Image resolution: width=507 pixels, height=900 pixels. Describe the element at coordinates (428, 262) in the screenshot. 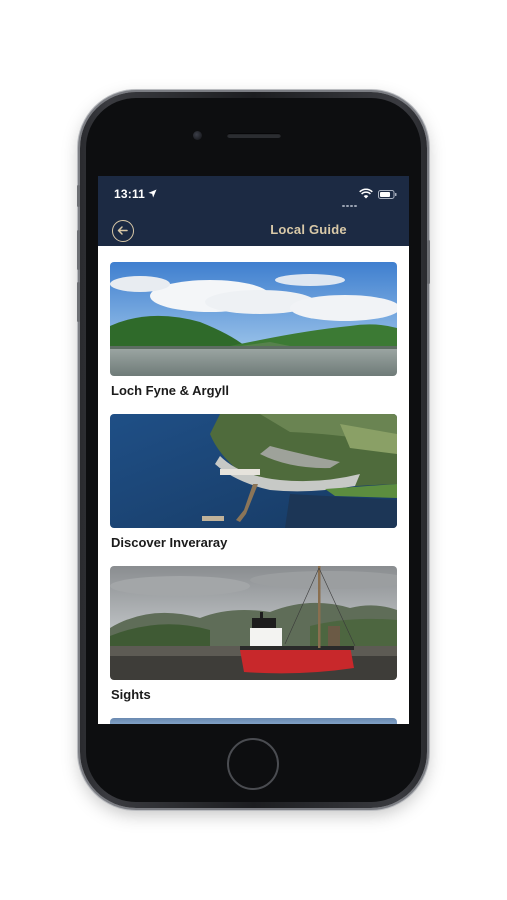

I see `power-button` at that location.